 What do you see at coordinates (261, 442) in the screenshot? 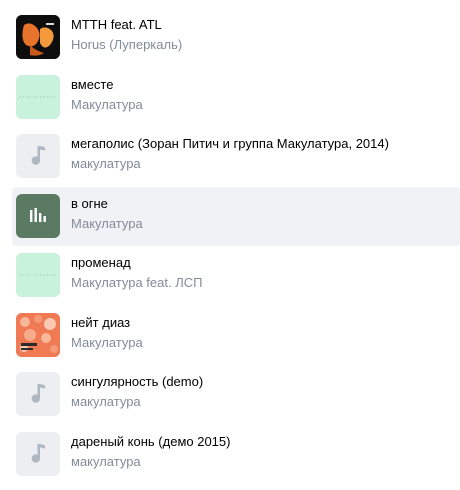
I see `track-title: дареный конь (демо 2015)` at bounding box center [261, 442].